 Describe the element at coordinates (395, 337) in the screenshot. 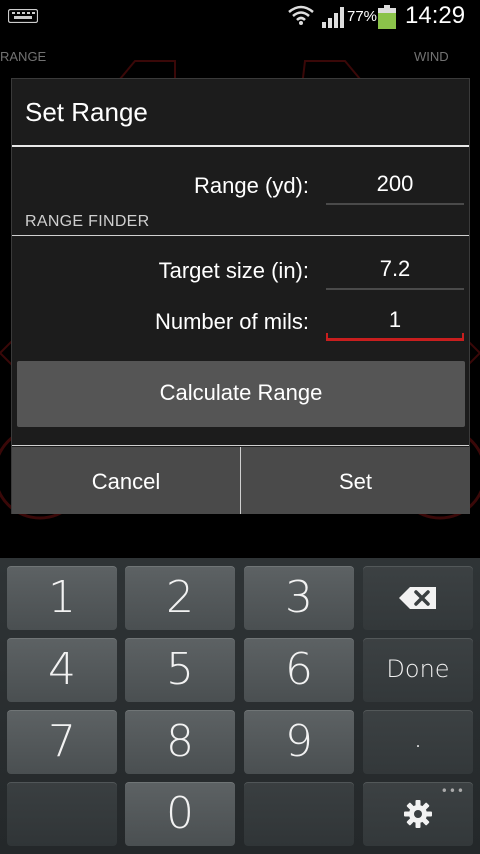

I see `mils-underline-focused` at that location.